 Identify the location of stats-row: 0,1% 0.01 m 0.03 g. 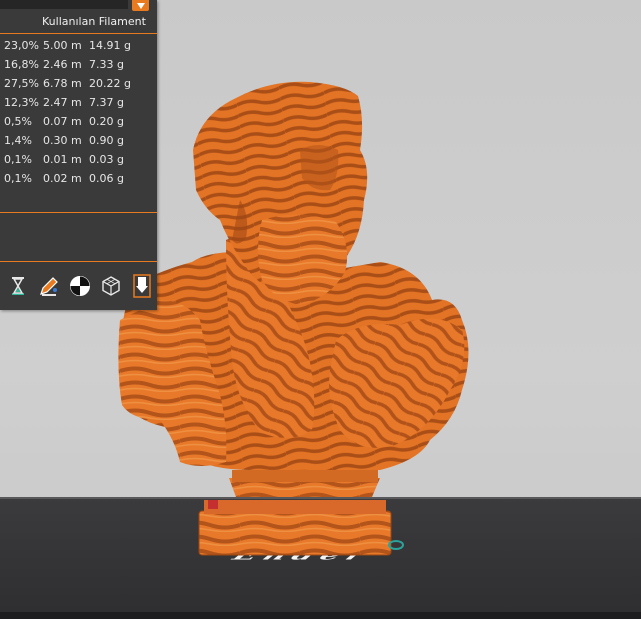
(78, 160).